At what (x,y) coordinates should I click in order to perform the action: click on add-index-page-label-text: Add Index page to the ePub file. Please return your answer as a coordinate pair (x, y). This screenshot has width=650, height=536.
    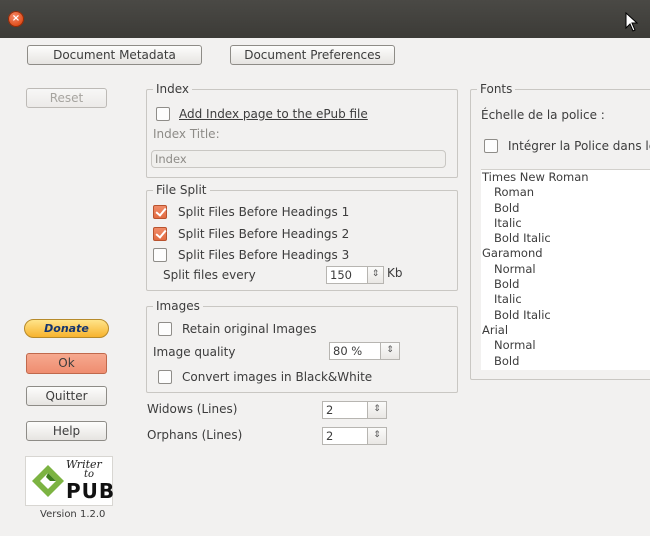
    Looking at the image, I should click on (273, 114).